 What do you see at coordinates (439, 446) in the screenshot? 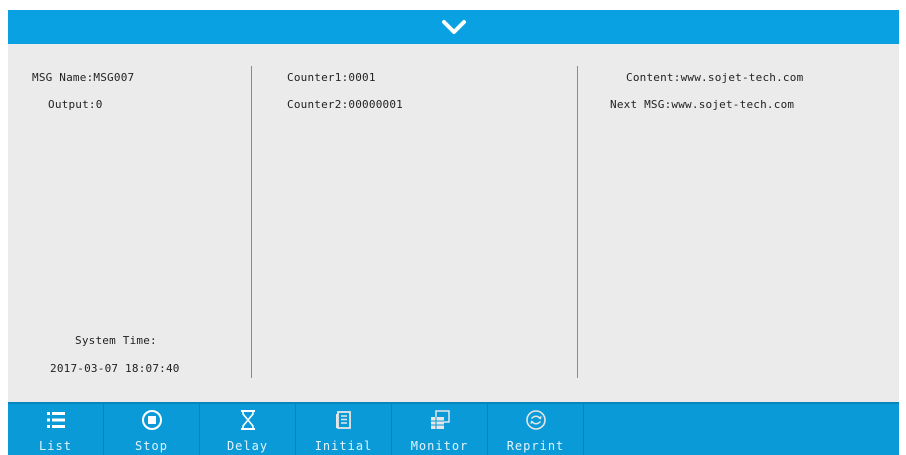
I see `monitor-label: Monitor` at bounding box center [439, 446].